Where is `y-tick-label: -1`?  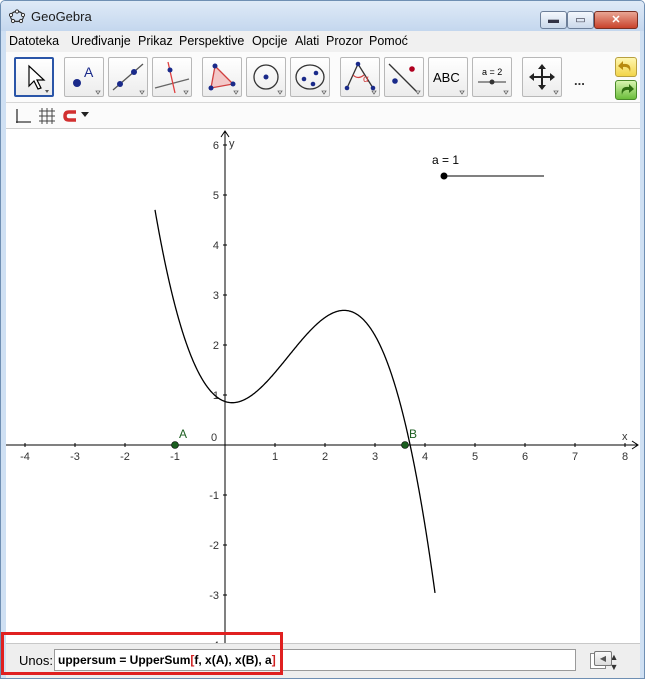
y-tick-label: -1 is located at coordinates (214, 496).